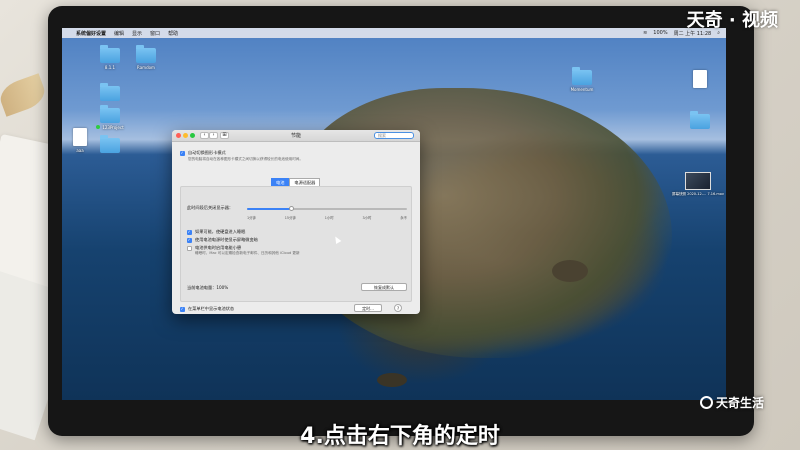 The image size is (800, 450). I want to click on option-label: 使用电池电源时使显示屏略微变暗, so click(226, 239).